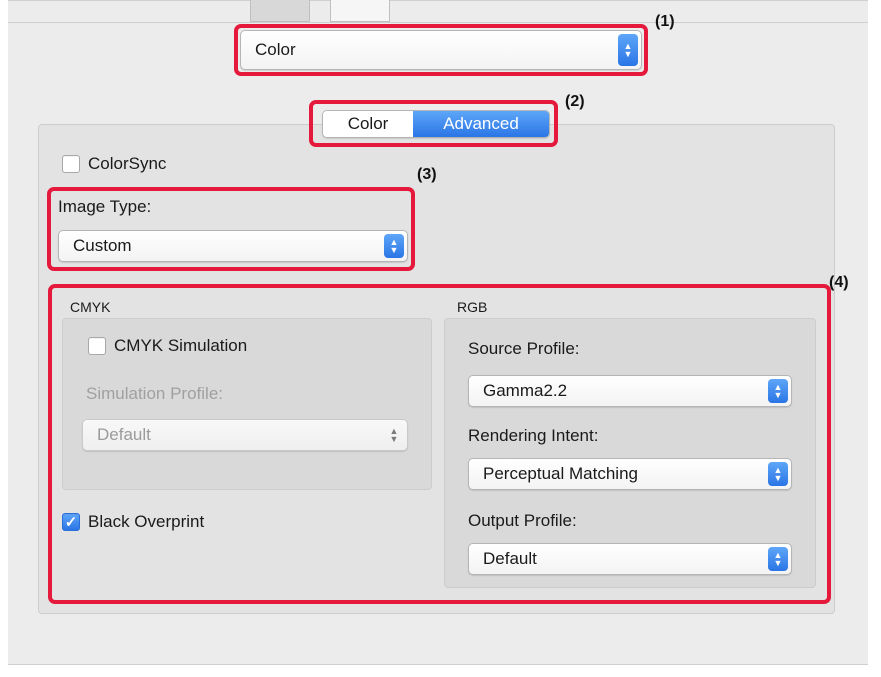 This screenshot has width=881, height=677. I want to click on source-profile-label: Source Profile:, so click(524, 348).